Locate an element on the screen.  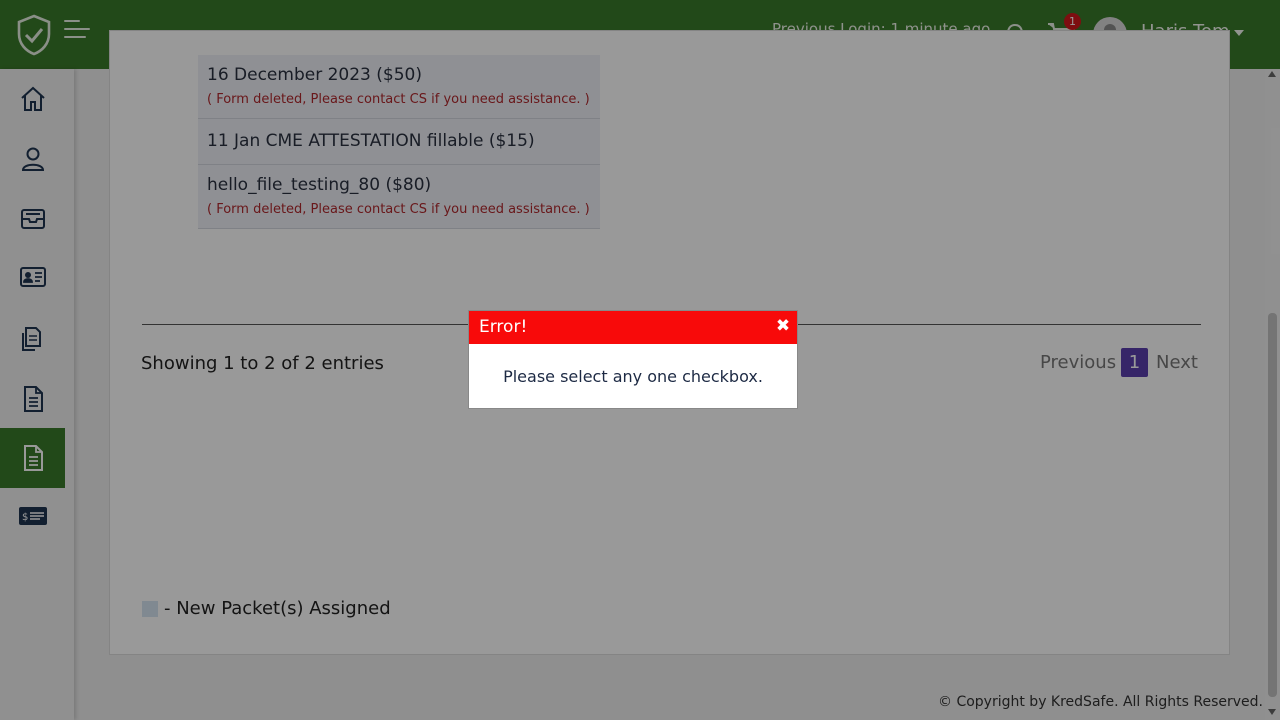
error-dialog-header: Error! ✖ is located at coordinates (633, 327).